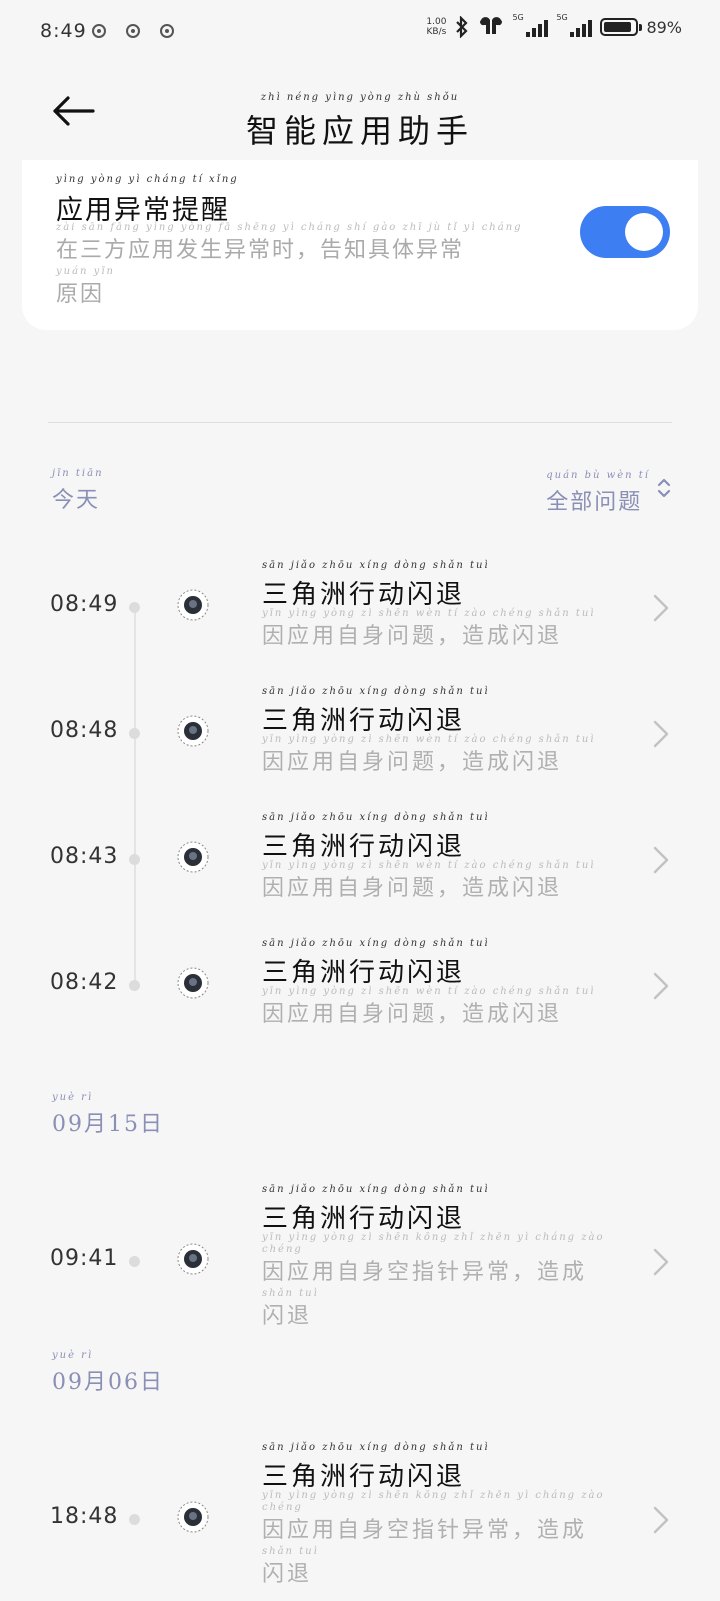 Image resolution: width=720 pixels, height=1601 pixels. Describe the element at coordinates (462, 27) in the screenshot. I see `bluetooth-icon` at that location.